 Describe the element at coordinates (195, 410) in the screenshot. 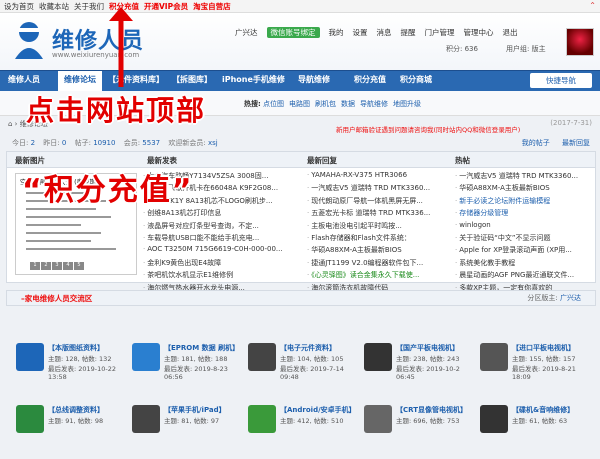

I see `forum-name: 【苹果手机/iPad】` at that location.